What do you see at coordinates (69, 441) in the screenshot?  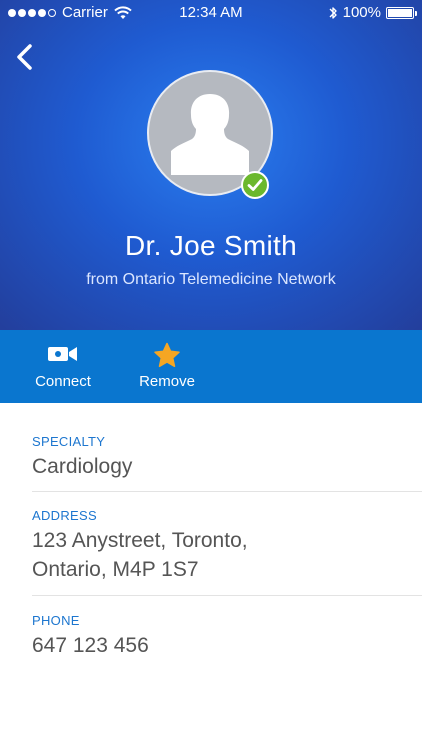 I see `specialty-label: SPECIALTY` at bounding box center [69, 441].